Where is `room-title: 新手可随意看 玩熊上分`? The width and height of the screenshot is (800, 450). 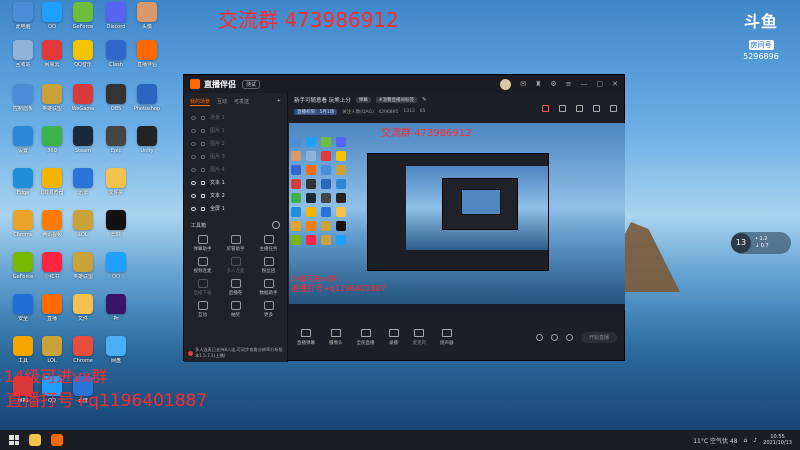
room-title: 新手可随意看 玩熊上分 is located at coordinates (322, 100).